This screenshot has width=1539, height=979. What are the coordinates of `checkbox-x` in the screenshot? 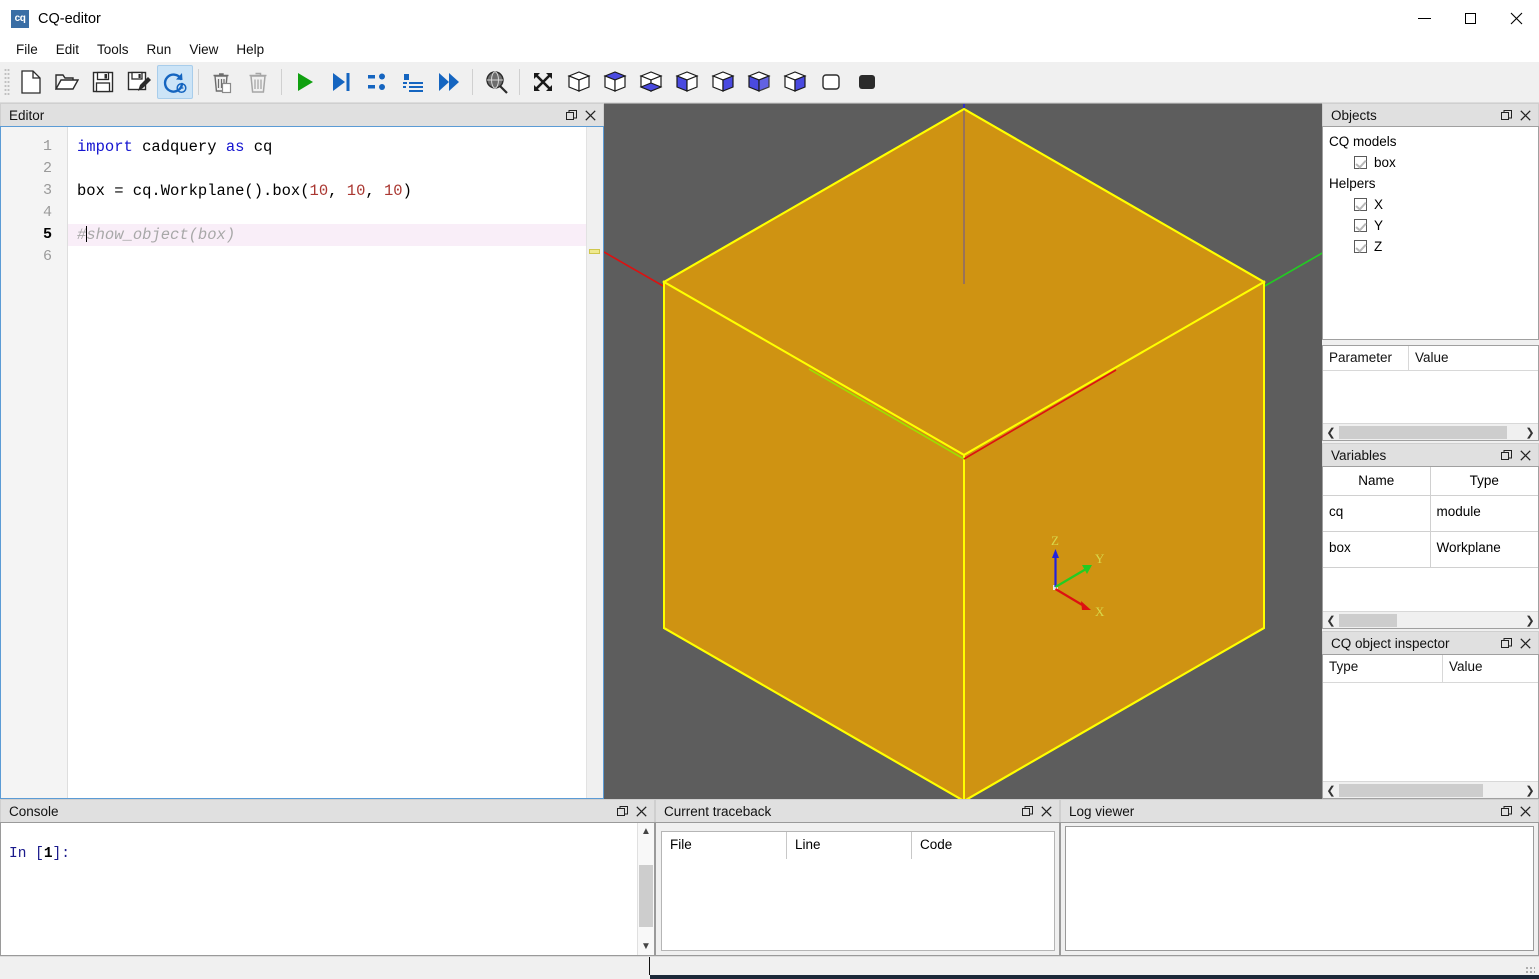 It's located at (1360, 204).